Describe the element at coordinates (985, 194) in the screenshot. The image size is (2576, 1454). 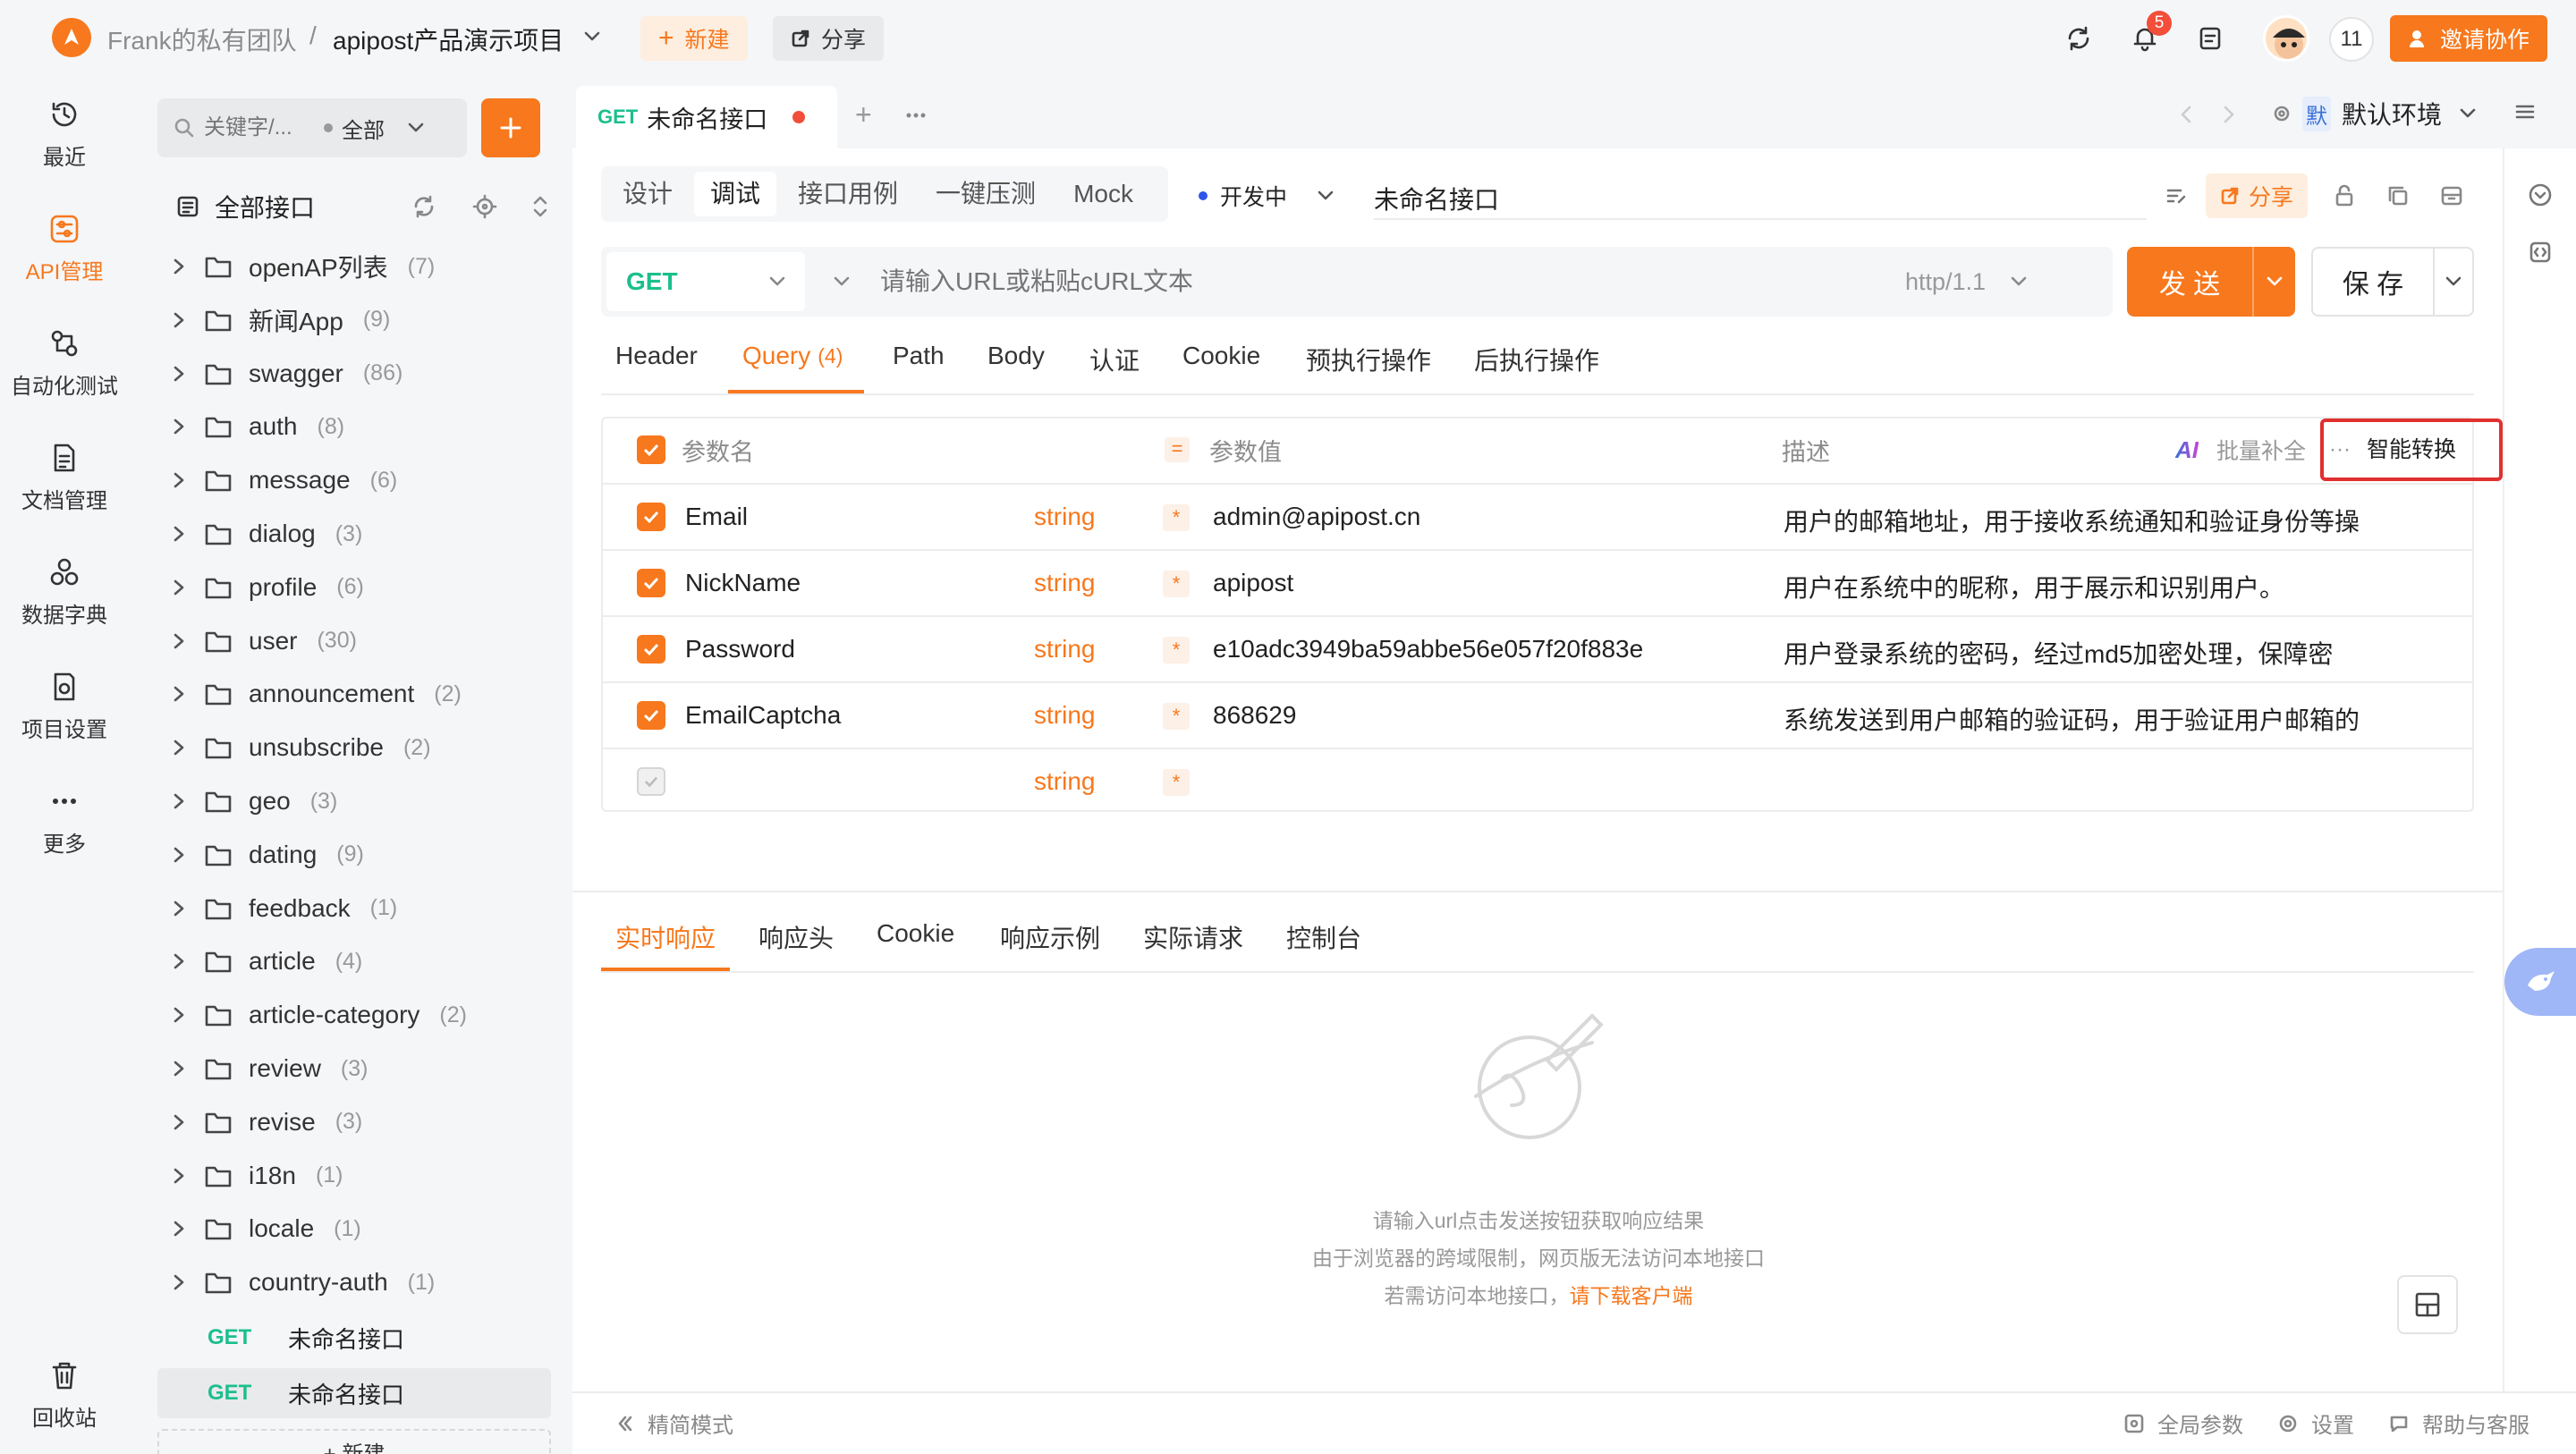
I see `tab-stress: 一键压测` at that location.